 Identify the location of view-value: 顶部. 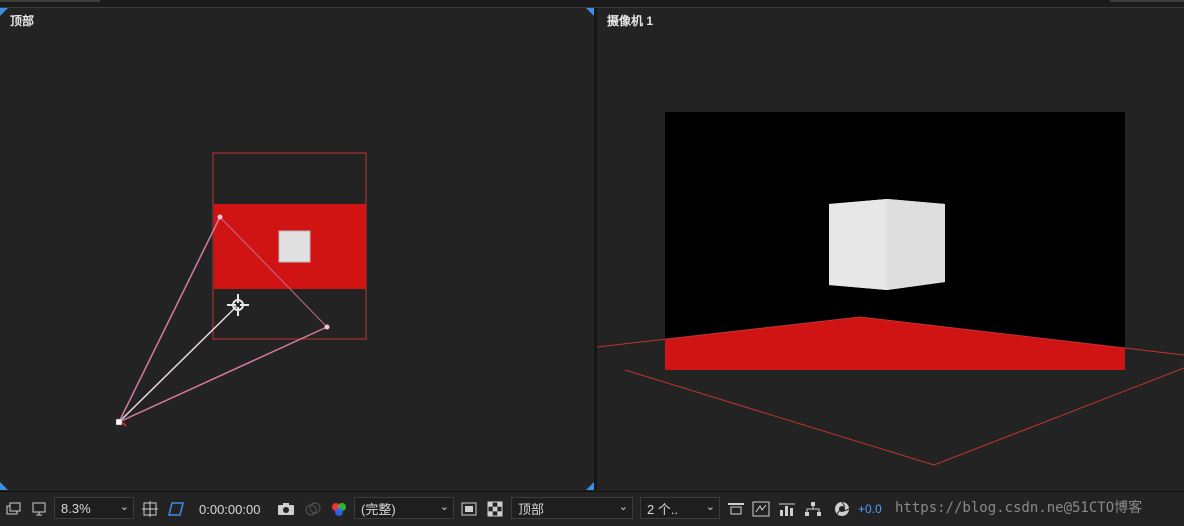
(531, 509).